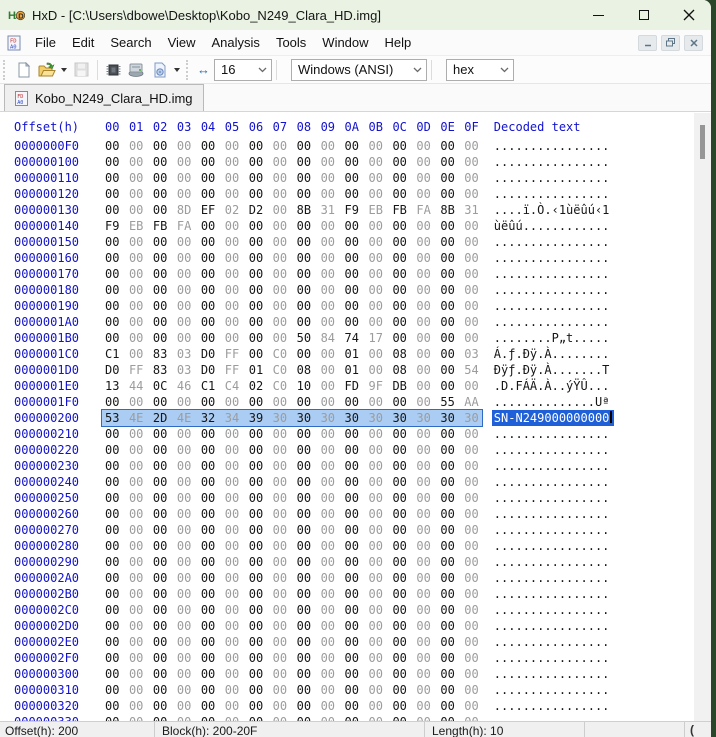 Image resolution: width=716 pixels, height=737 pixels. What do you see at coordinates (256, 418) in the screenshot?
I see `hex-byte: 39` at bounding box center [256, 418].